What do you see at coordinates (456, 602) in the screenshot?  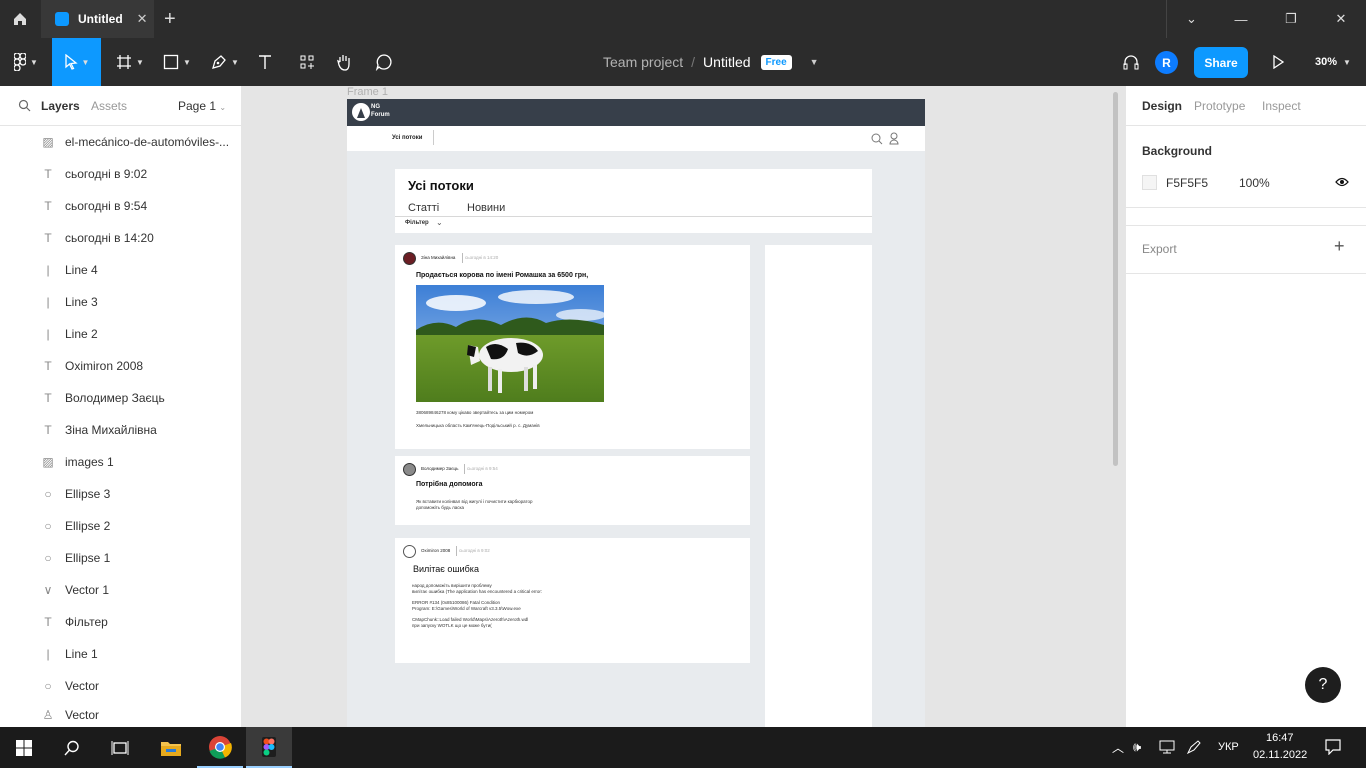 I see `post-body-line: ERROR #134 (0x85100086) Fatal Condition` at bounding box center [456, 602].